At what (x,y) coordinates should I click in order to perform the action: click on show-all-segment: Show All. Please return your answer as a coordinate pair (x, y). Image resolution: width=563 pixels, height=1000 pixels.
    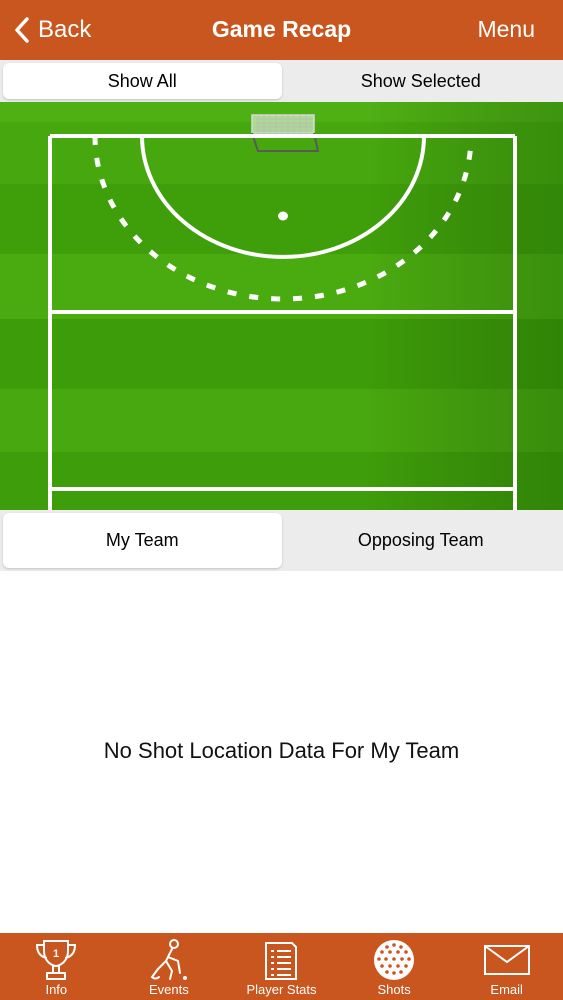
    Looking at the image, I should click on (142, 81).